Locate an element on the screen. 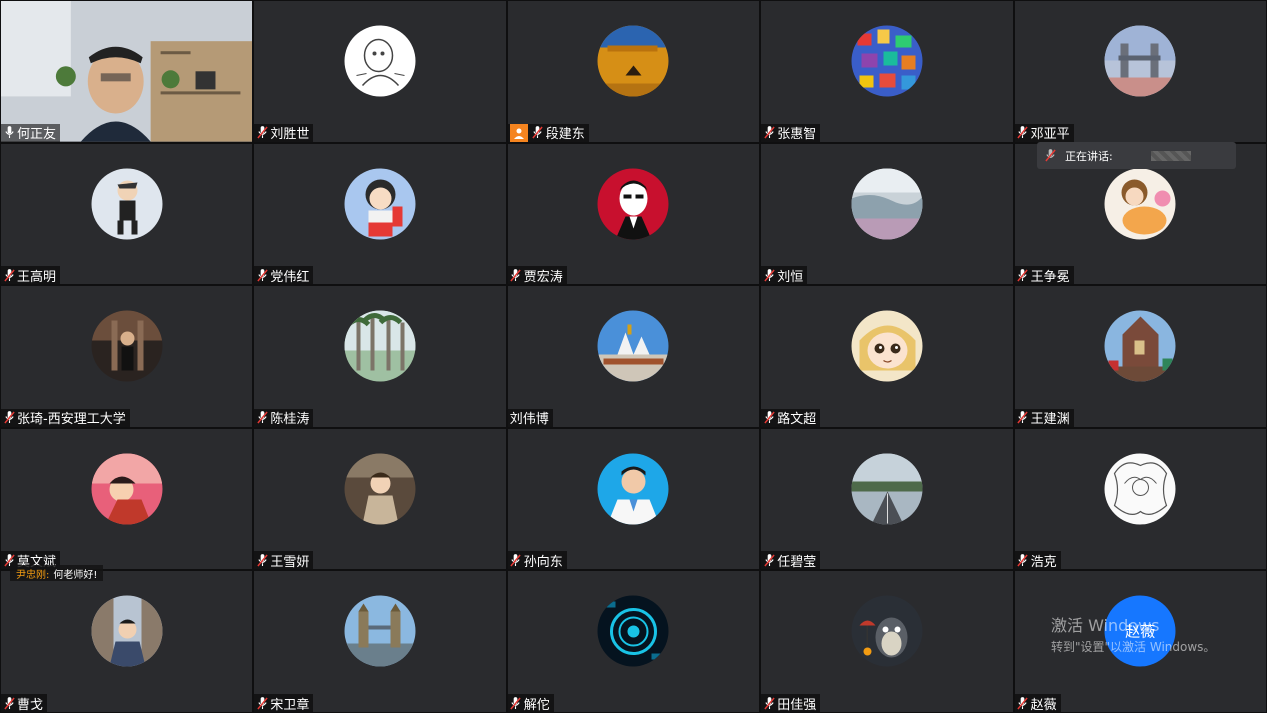  name-tag: 解佗 is located at coordinates (530, 703).